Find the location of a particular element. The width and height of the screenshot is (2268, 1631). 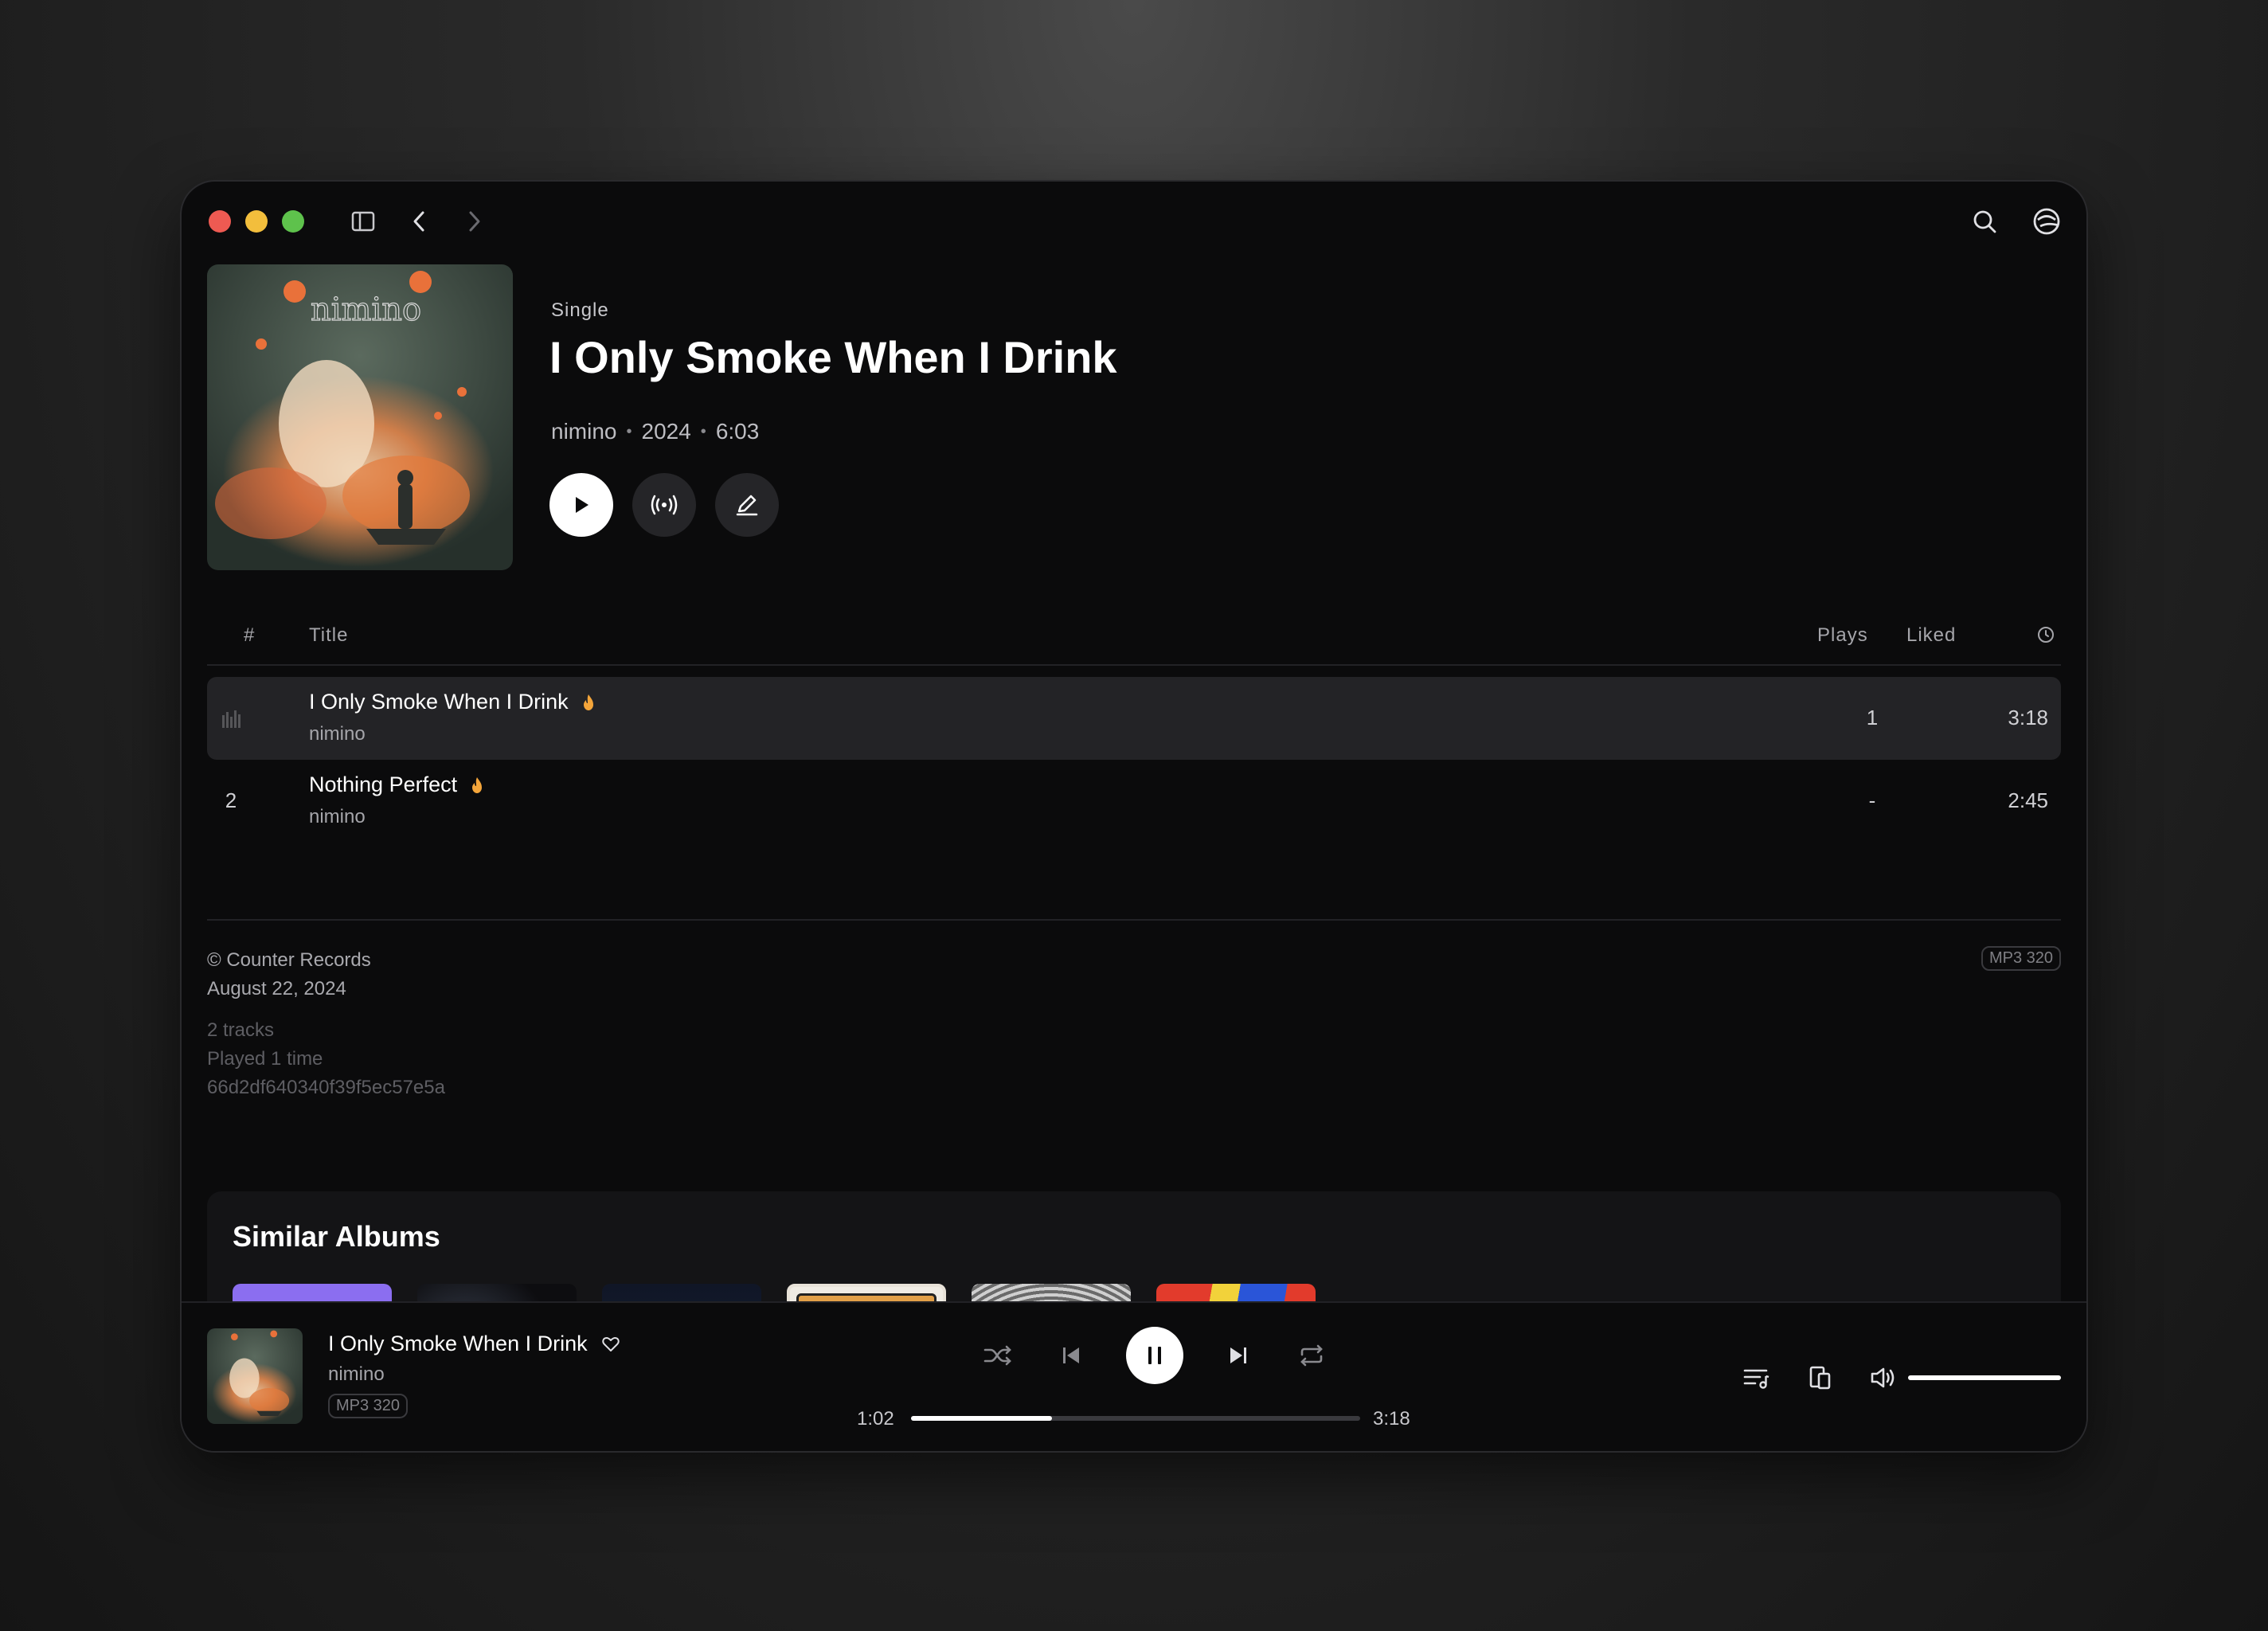

track-title: Nothing Perfect is located at coordinates (396, 784).